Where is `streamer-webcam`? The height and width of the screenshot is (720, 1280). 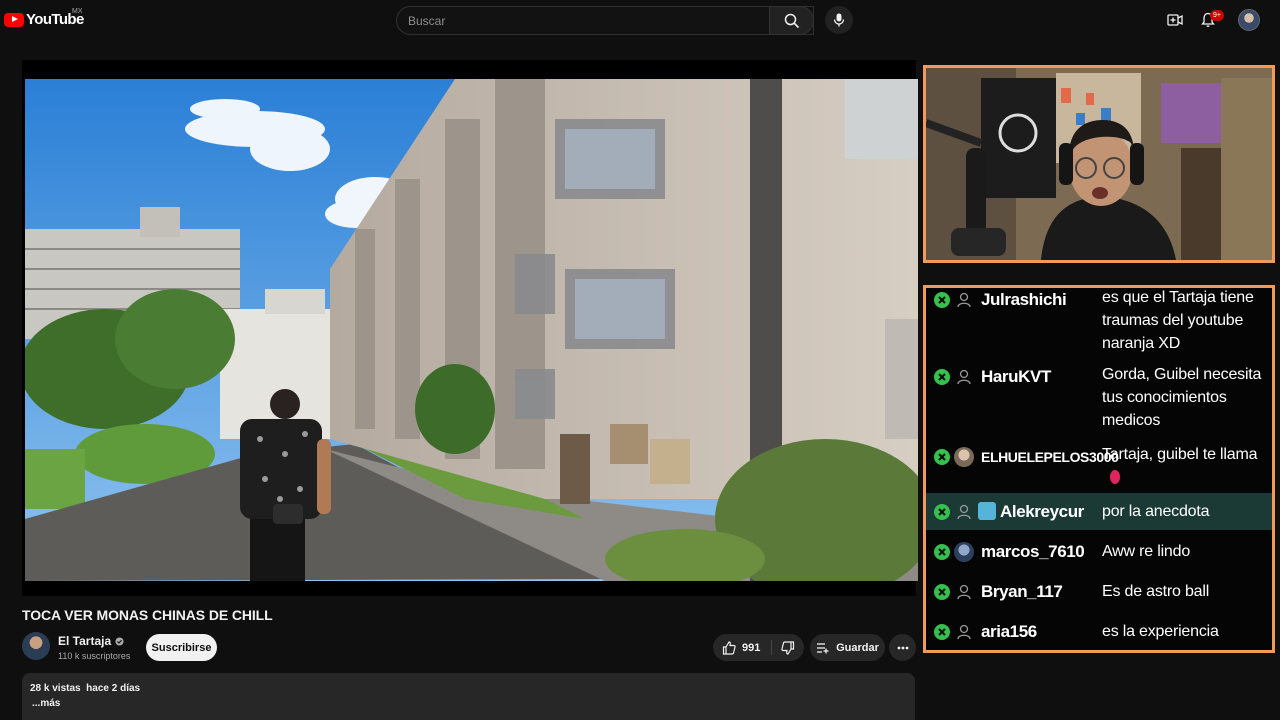
streamer-webcam is located at coordinates (1099, 164).